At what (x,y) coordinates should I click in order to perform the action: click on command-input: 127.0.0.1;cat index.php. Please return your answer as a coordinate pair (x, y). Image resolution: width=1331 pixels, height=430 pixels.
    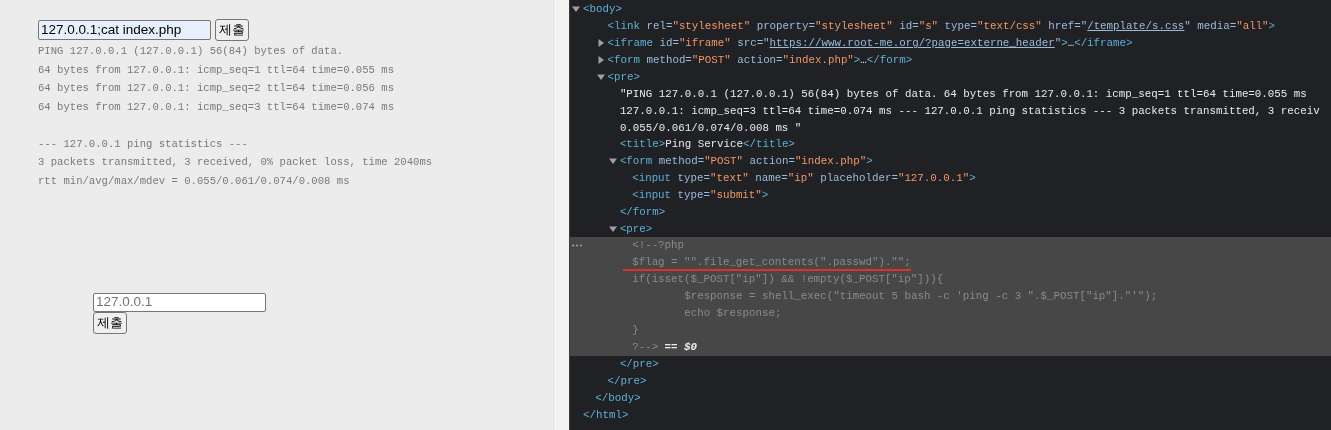
    Looking at the image, I should click on (124, 30).